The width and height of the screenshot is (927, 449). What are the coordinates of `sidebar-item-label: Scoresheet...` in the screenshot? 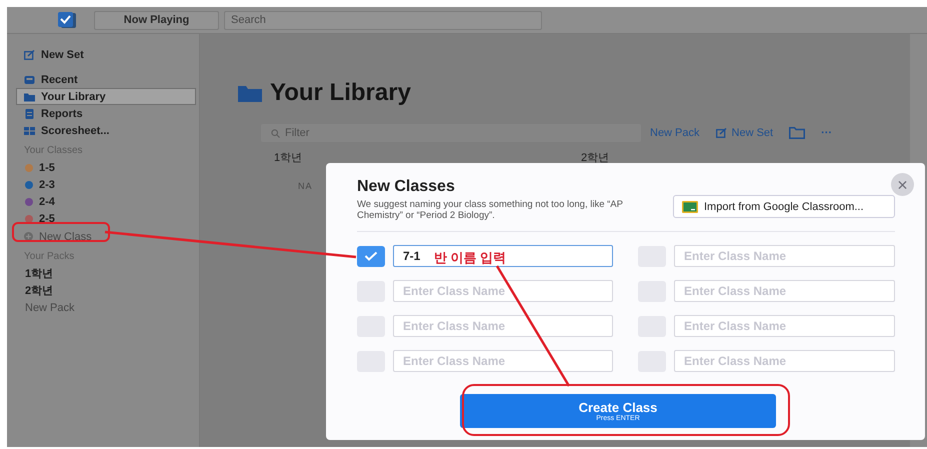 It's located at (75, 130).